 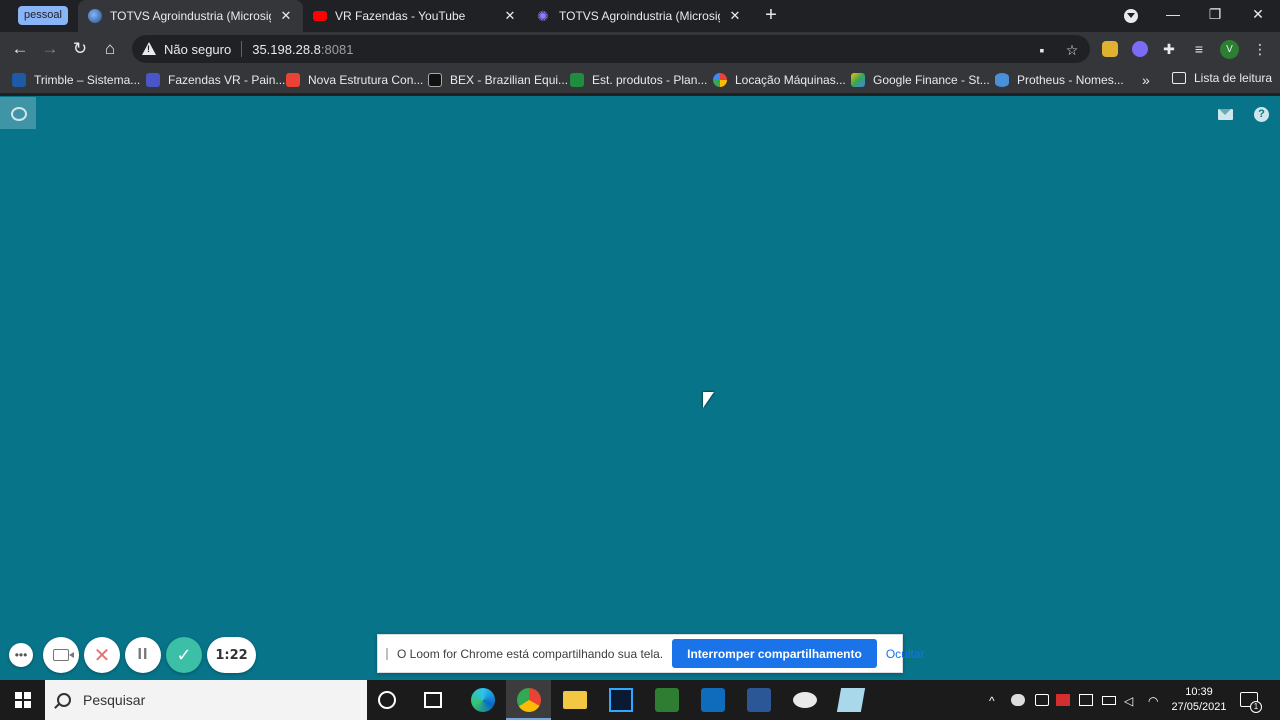 What do you see at coordinates (720, 80) in the screenshot?
I see `google-icon` at bounding box center [720, 80].